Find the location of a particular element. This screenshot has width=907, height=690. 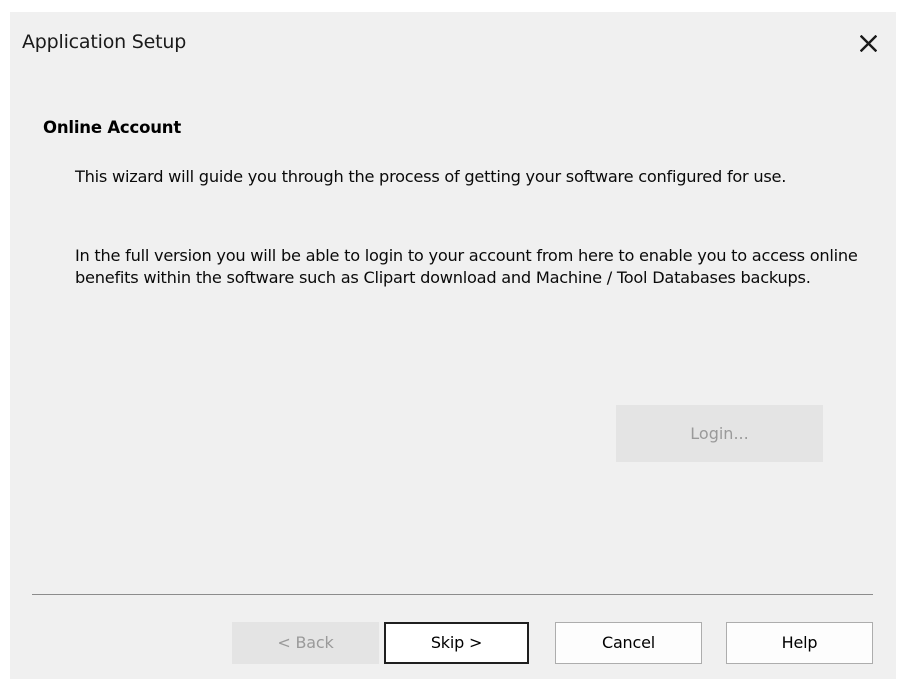

window-title: Application Setup is located at coordinates (104, 42).